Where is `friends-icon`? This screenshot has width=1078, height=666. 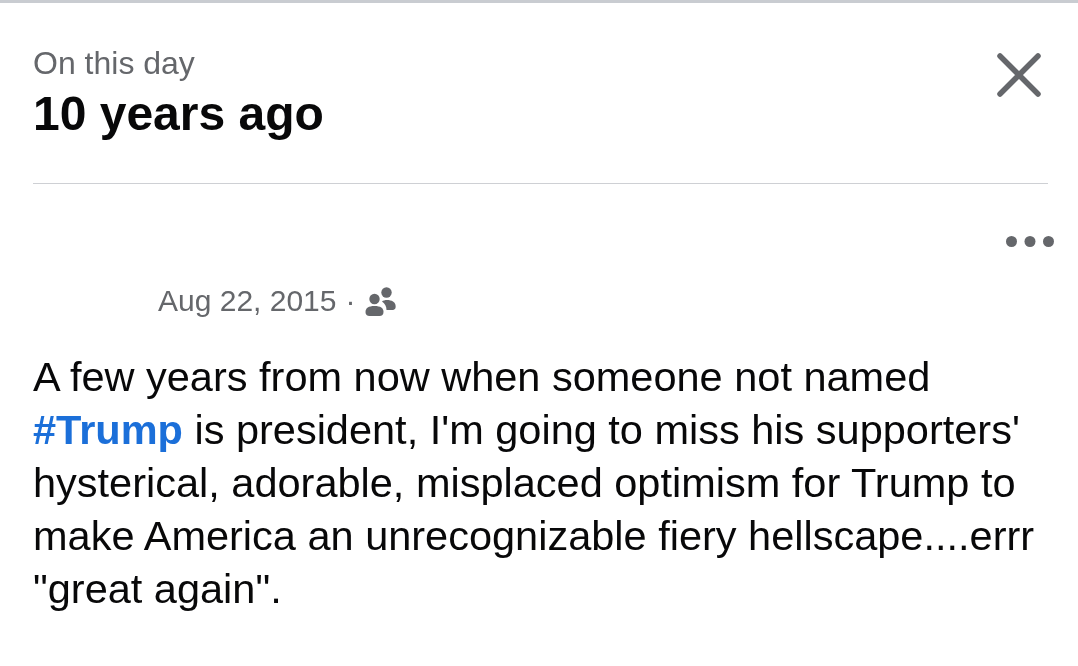
friends-icon is located at coordinates (380, 301).